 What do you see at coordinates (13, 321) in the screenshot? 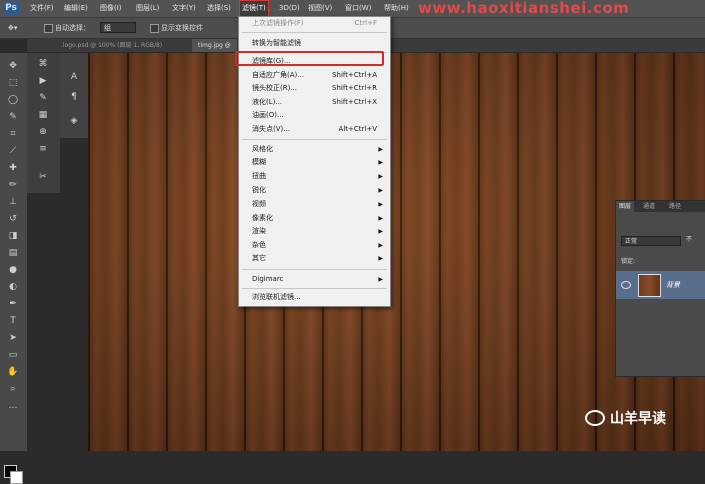
I see `type-tool-icon: T` at bounding box center [13, 321].